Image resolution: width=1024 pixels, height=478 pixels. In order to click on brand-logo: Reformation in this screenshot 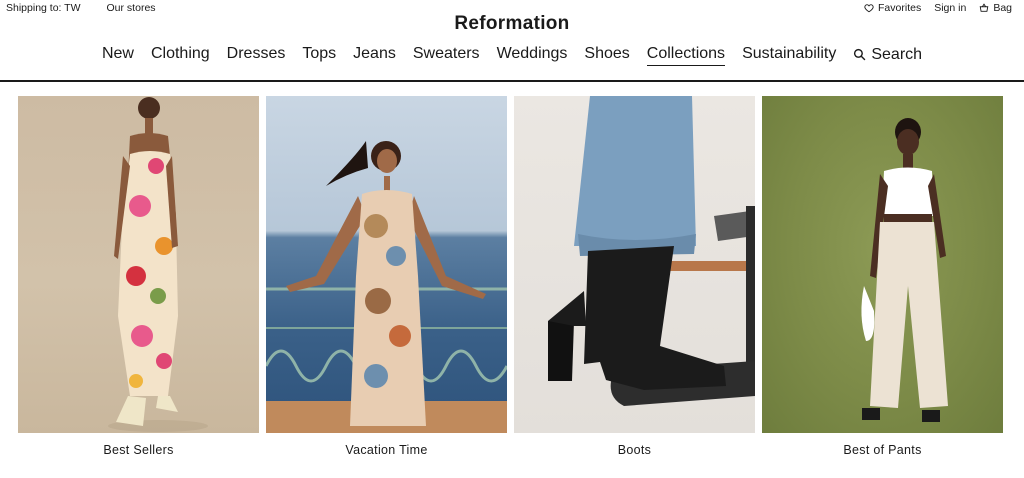, I will do `click(512, 24)`.